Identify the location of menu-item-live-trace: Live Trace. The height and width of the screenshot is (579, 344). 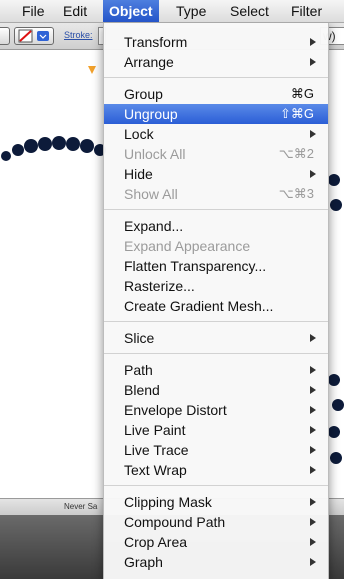
(216, 450).